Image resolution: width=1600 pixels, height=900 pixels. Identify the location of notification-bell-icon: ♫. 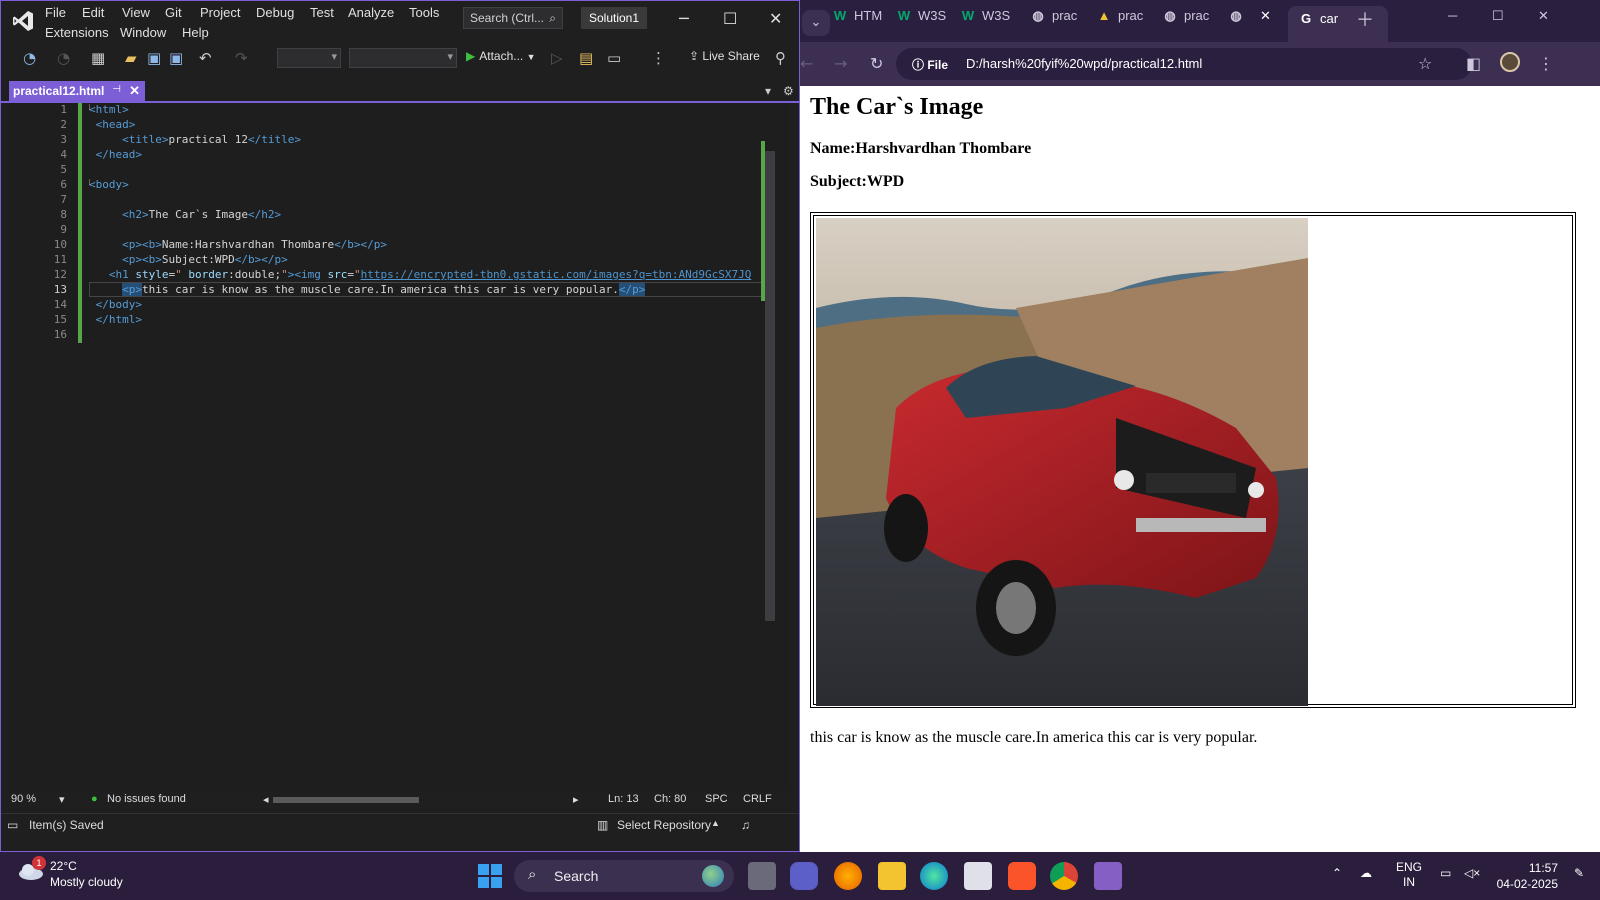
(745, 825).